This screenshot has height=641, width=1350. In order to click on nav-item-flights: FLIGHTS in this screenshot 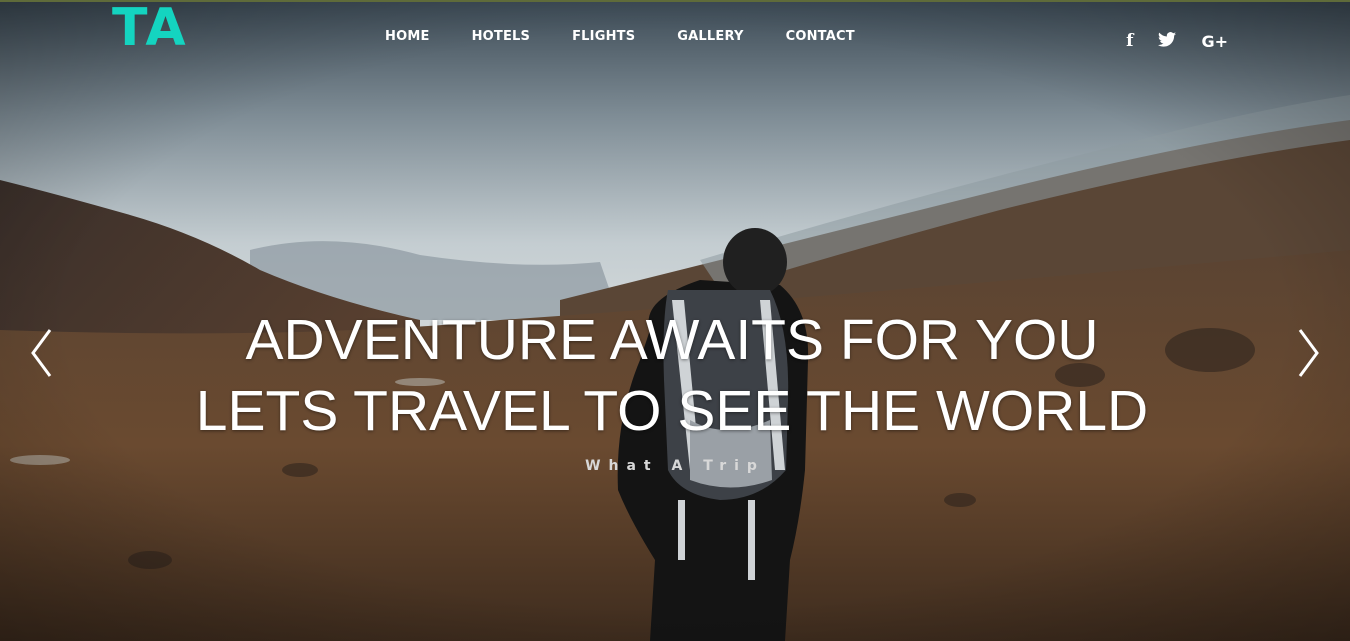, I will do `click(603, 36)`.